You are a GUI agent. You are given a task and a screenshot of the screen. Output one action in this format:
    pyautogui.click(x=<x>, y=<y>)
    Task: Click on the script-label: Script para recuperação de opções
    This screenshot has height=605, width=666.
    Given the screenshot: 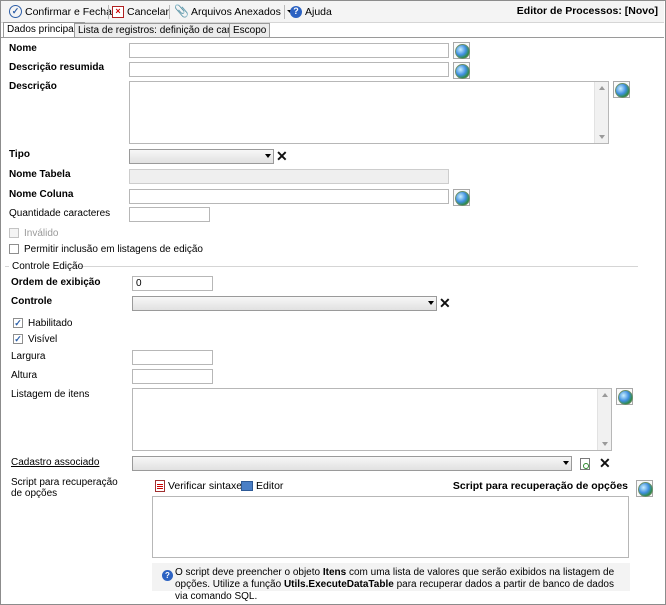 What is the action you would take?
    pyautogui.click(x=64, y=488)
    